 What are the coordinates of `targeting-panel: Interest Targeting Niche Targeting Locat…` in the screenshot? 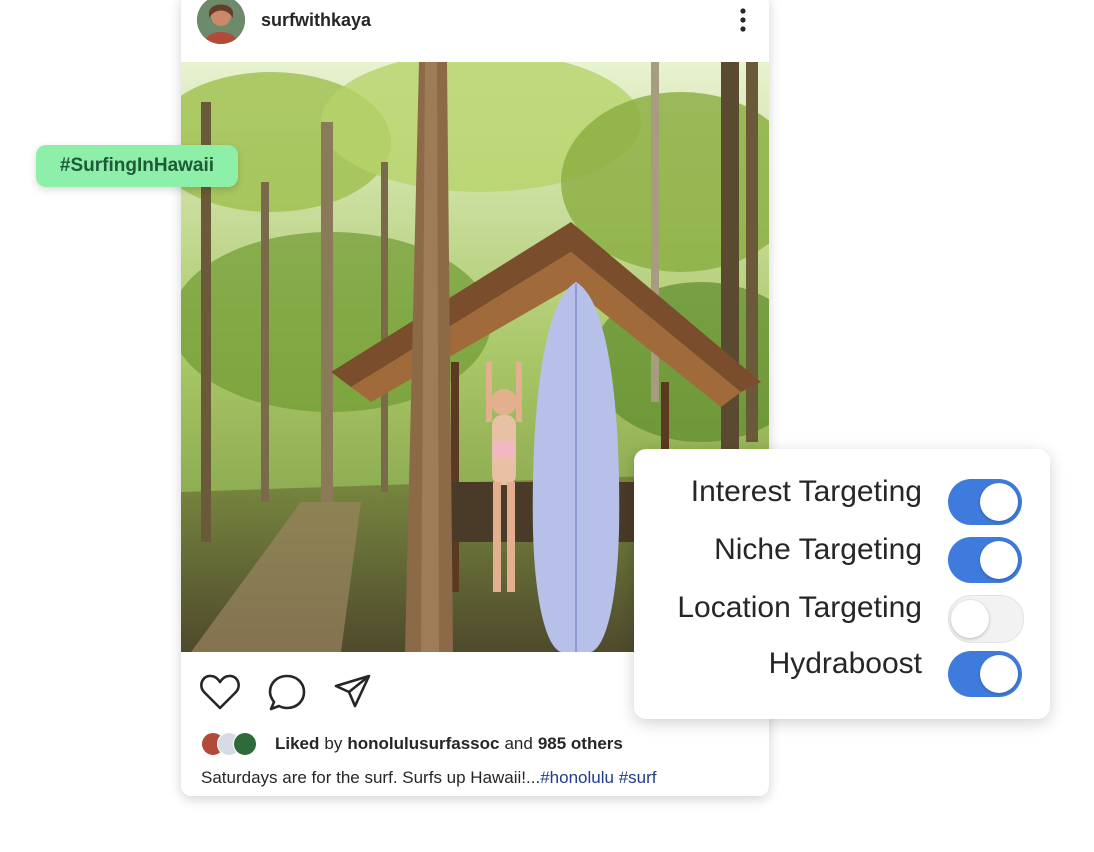 It's located at (842, 584).